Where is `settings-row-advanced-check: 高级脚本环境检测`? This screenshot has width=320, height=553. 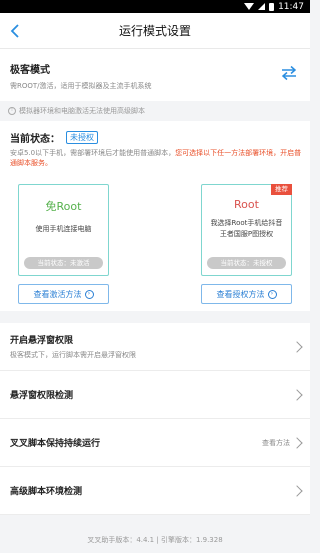
settings-row-advanced-check: 高级脚本环境检测 is located at coordinates (155, 491).